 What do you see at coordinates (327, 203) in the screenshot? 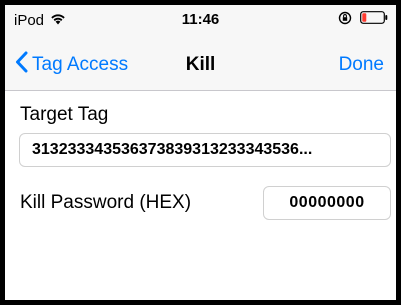
I see `kill-password-field: 00000000` at bounding box center [327, 203].